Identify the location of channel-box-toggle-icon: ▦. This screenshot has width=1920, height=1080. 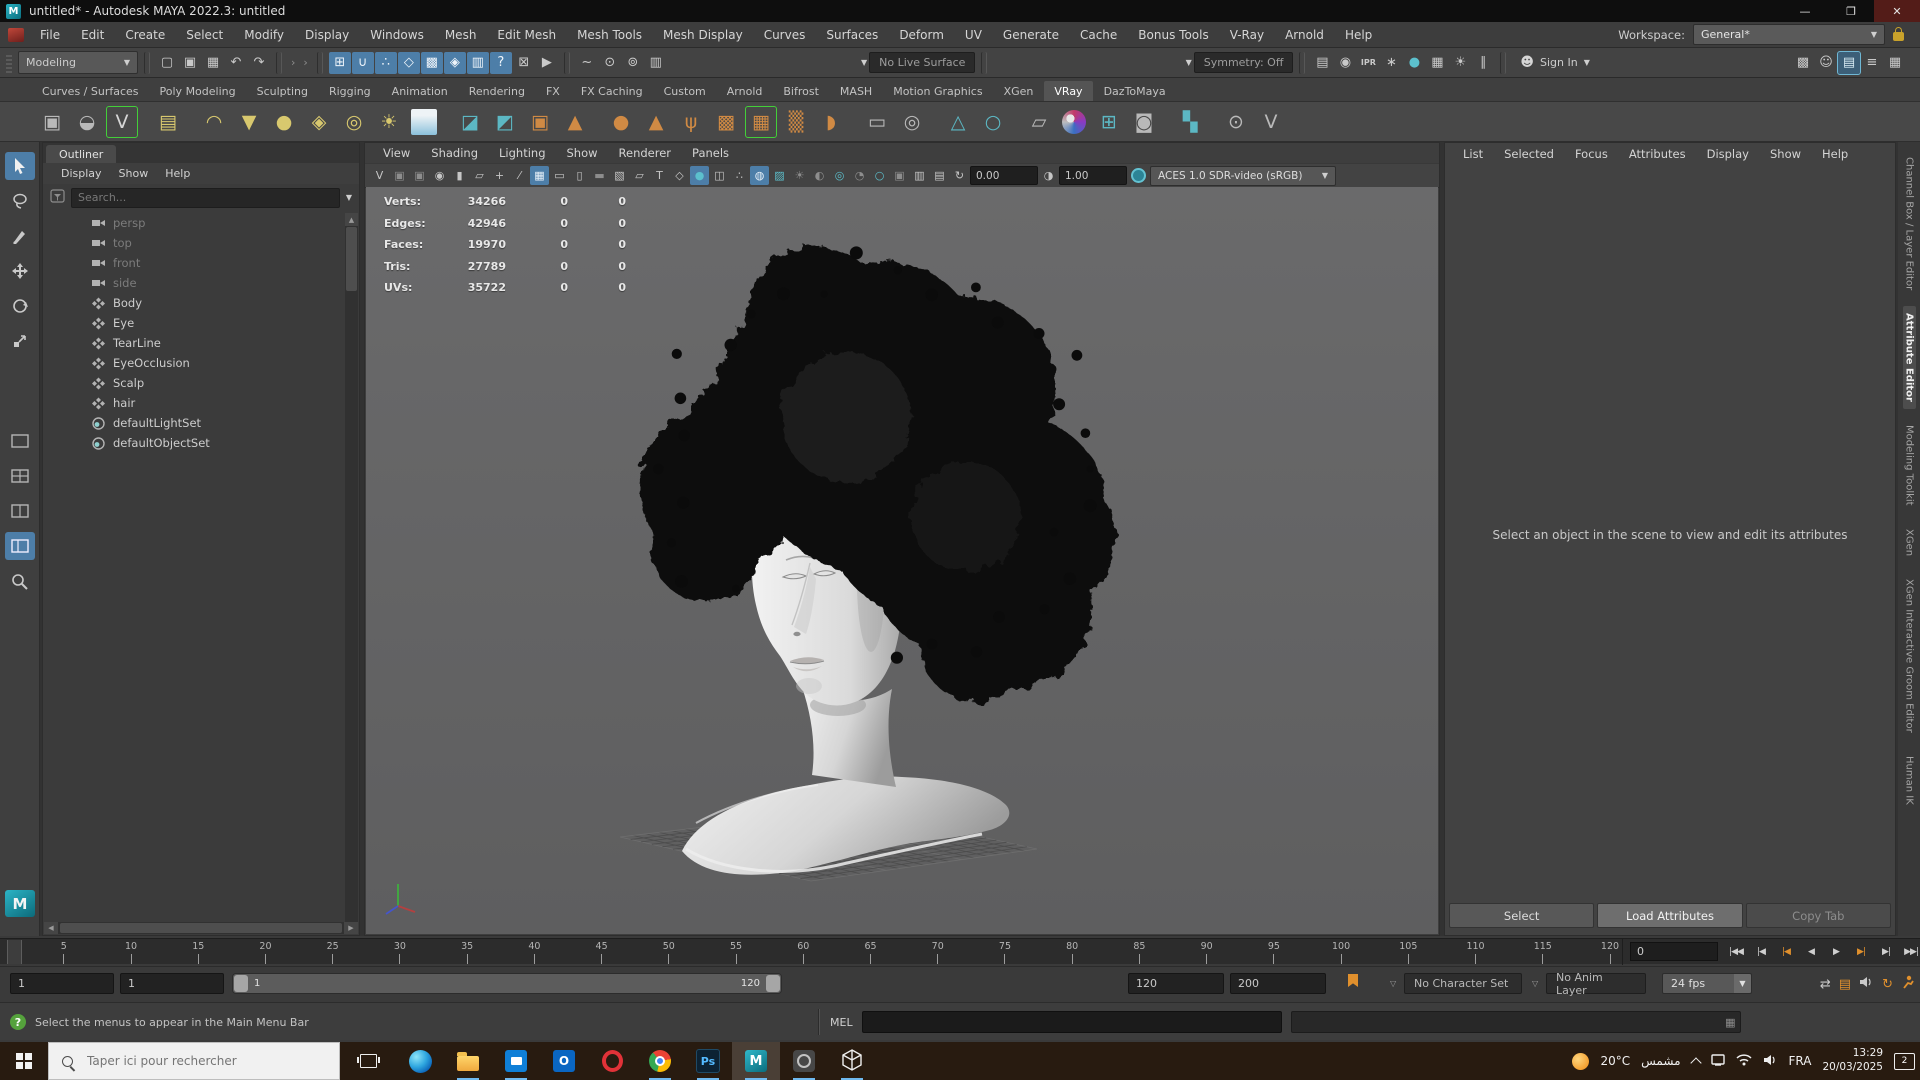
(1895, 63).